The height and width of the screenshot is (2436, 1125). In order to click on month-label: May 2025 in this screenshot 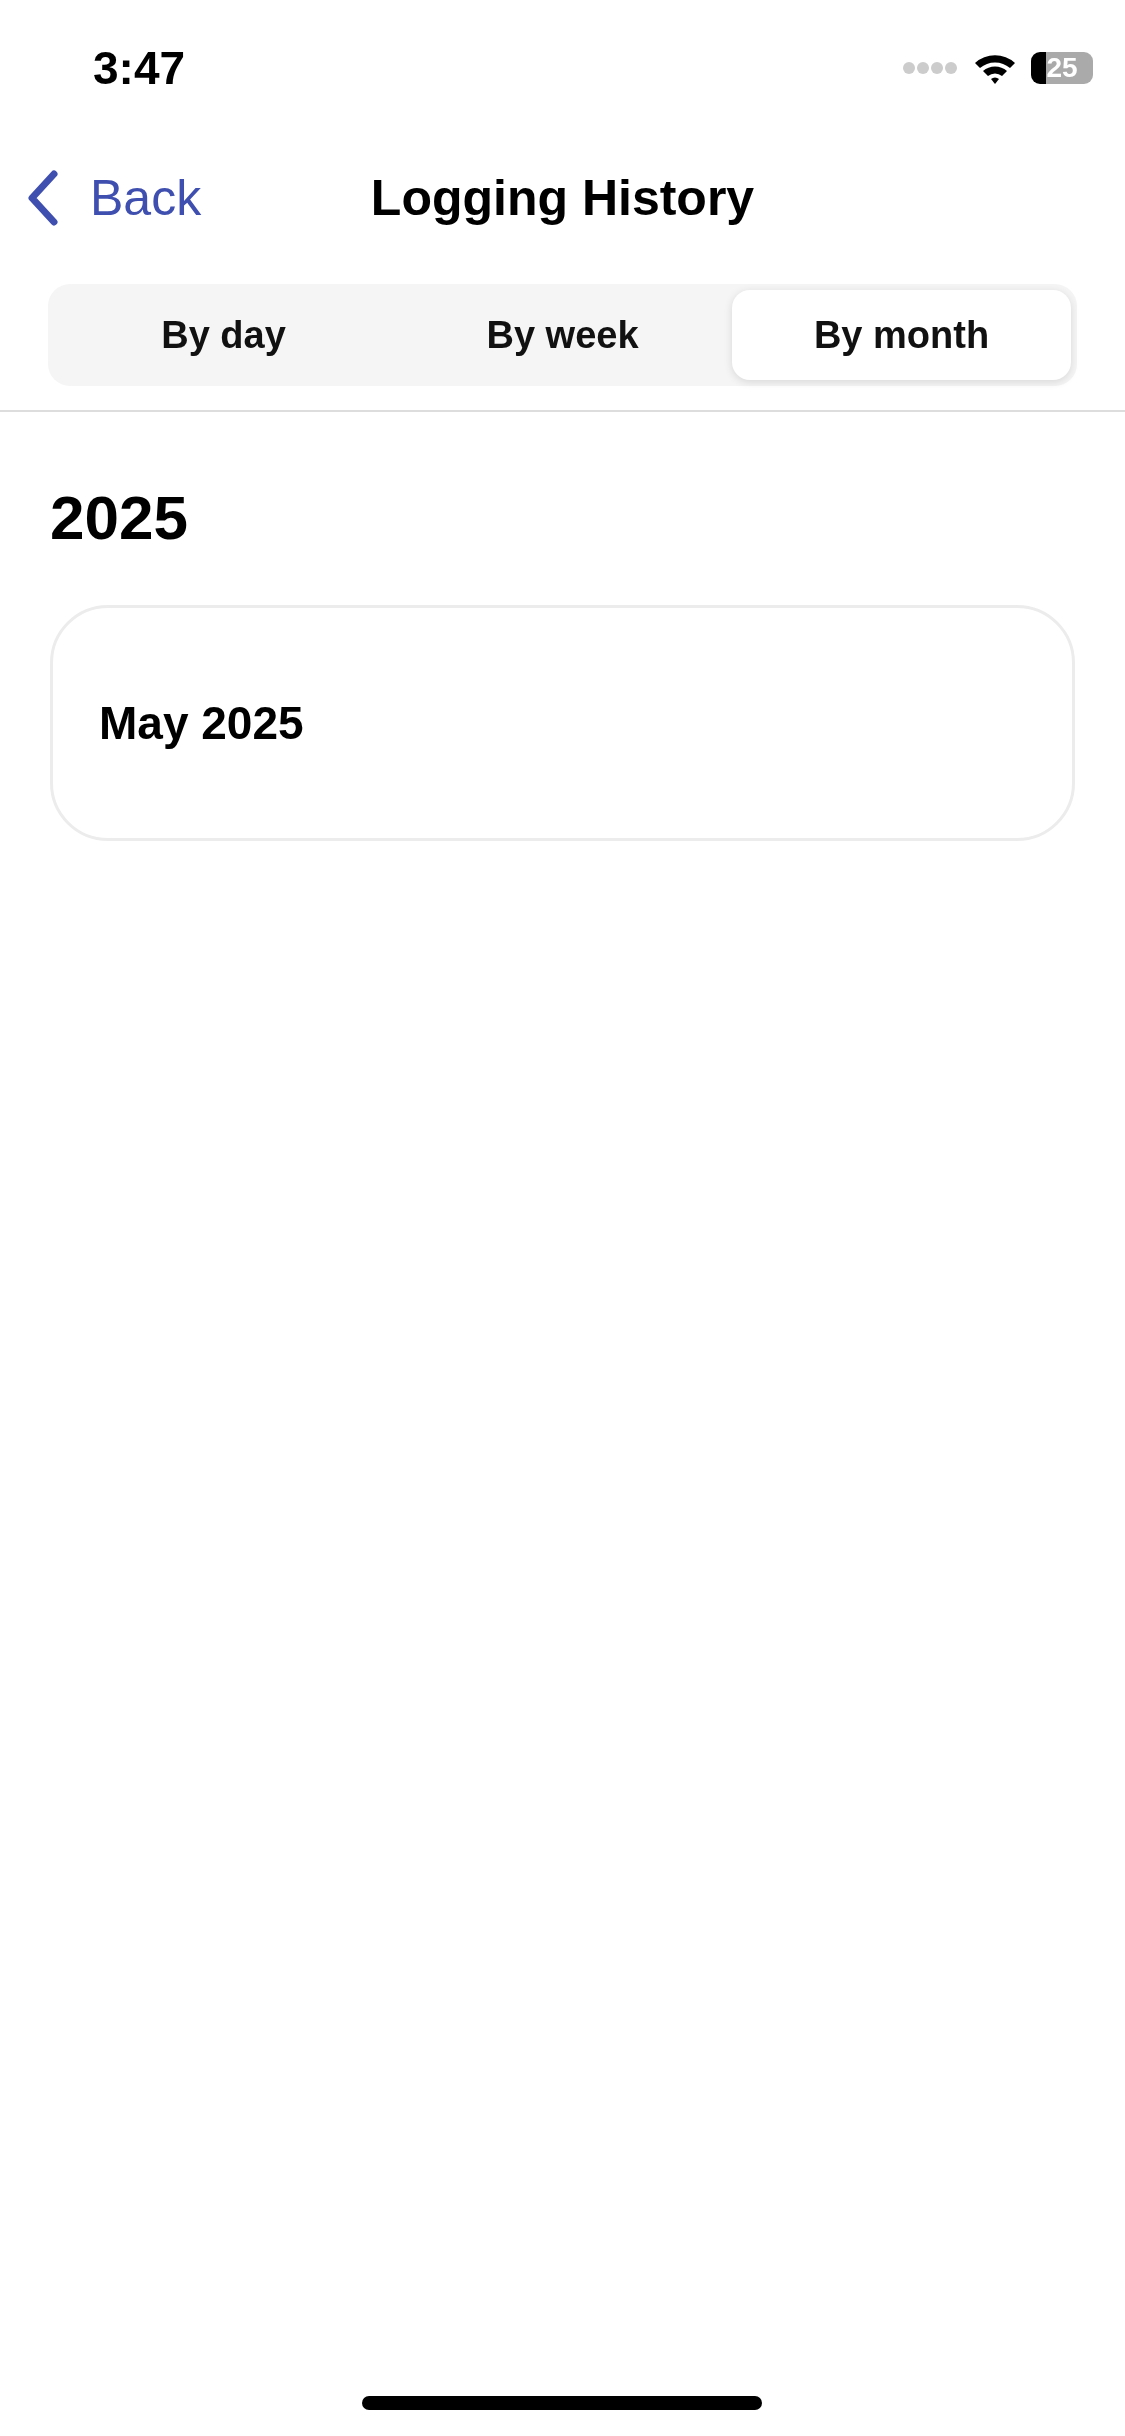, I will do `click(201, 723)`.